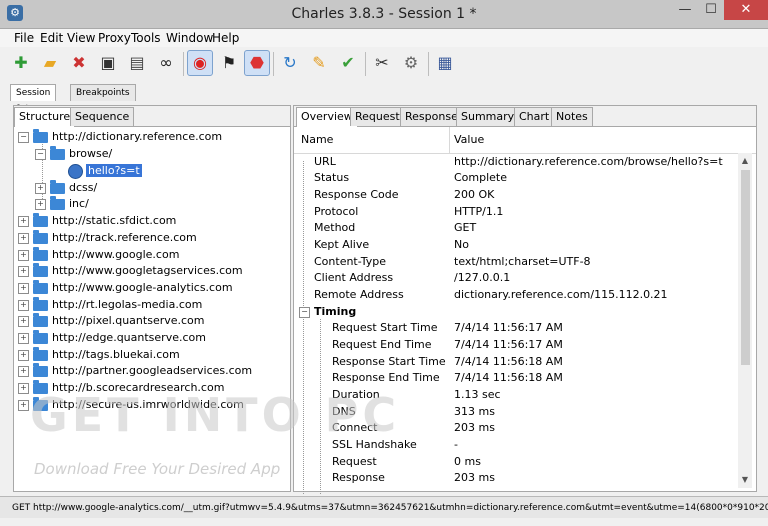 Image resolution: width=768 pixels, height=526 pixels. I want to click on scroll-thumb, so click(745, 267).